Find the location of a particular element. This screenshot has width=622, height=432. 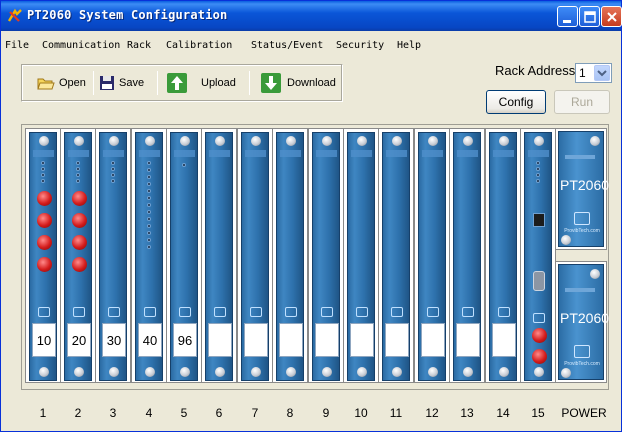

slot-number-label: 6 is located at coordinates (219, 413).